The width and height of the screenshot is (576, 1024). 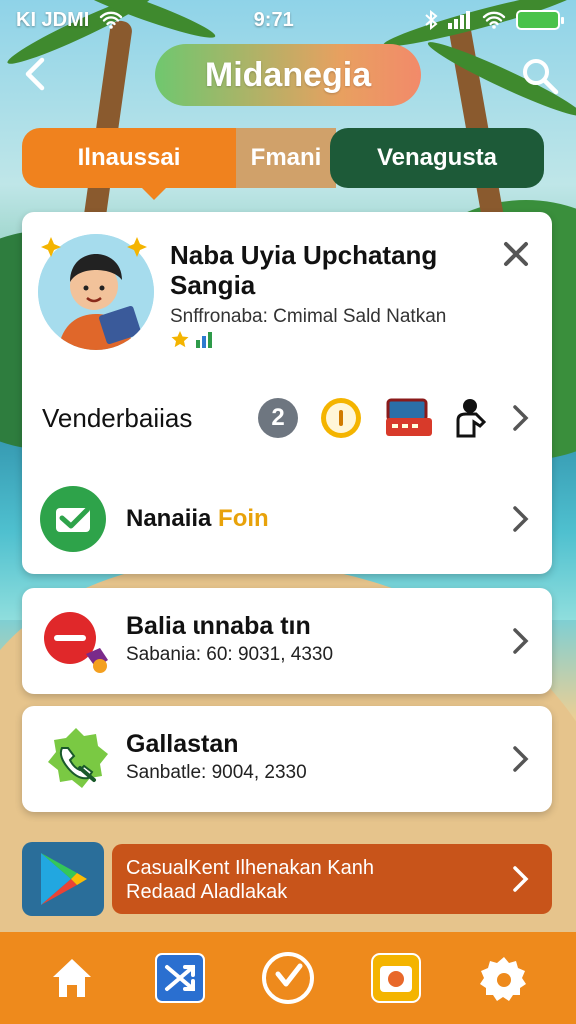 I want to click on vendor-count-badge: 2, so click(x=278, y=418).